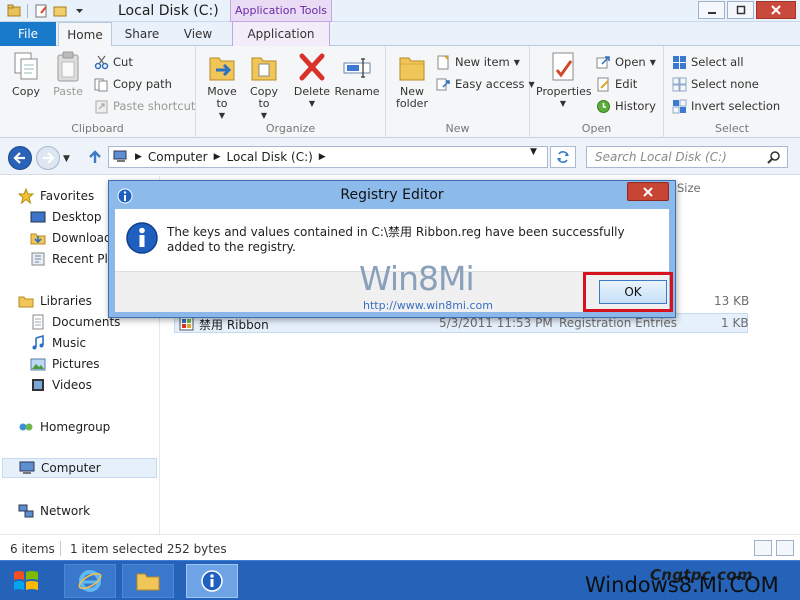  I want to click on delete-button: Delete ▼, so click(312, 80).